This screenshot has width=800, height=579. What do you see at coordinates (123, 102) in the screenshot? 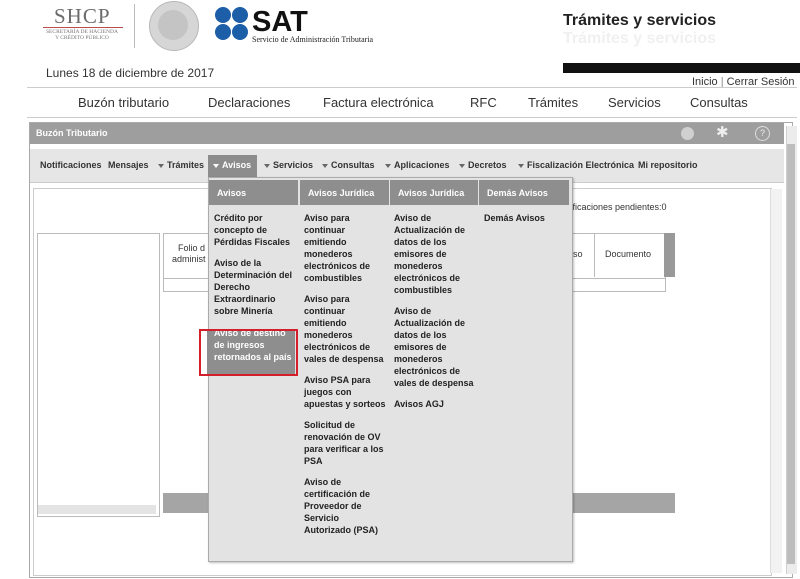
I see `nav-buzon-tributario: Buzón tributario` at bounding box center [123, 102].